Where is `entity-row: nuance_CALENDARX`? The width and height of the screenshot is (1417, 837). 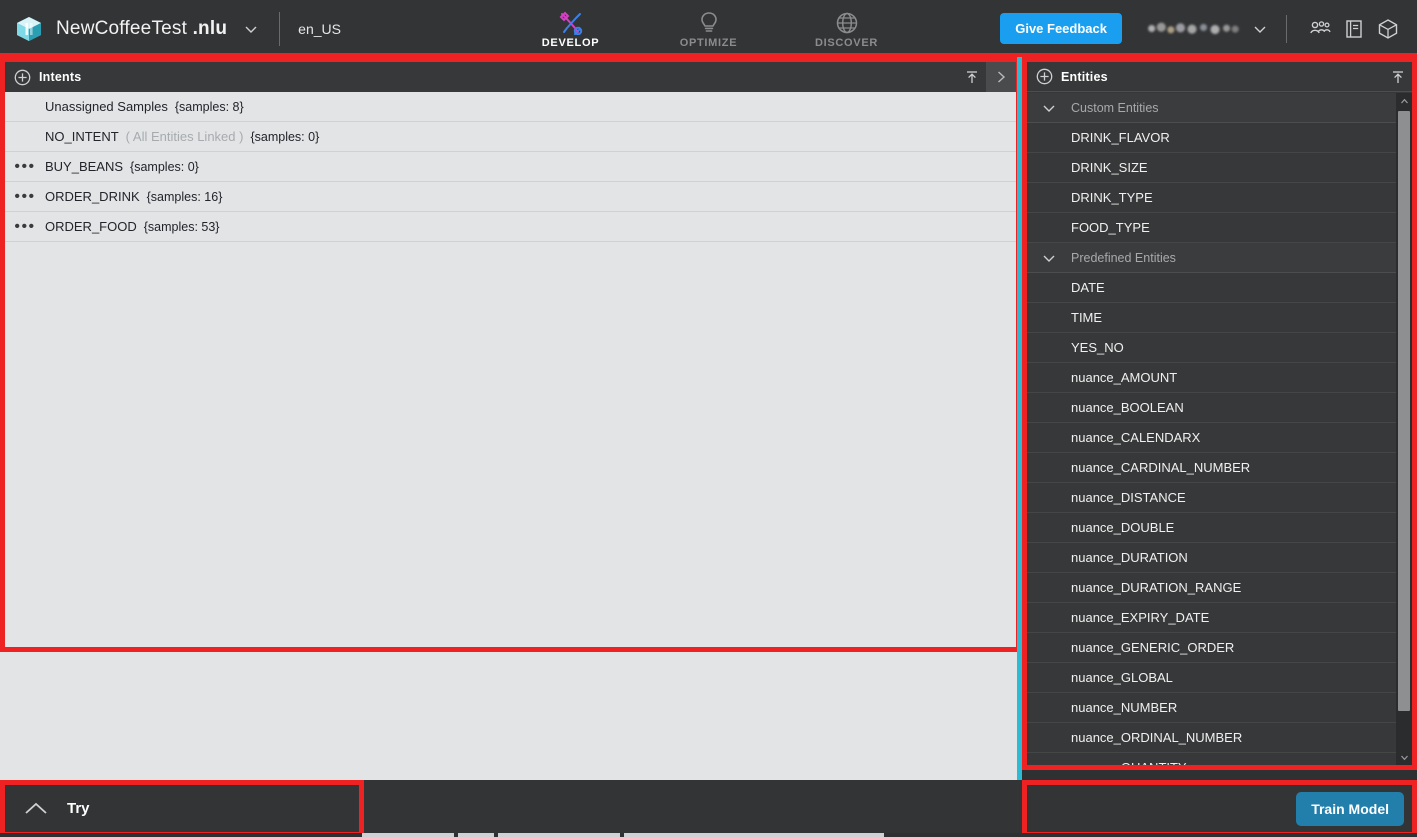 entity-row: nuance_CALENDARX is located at coordinates (1219, 438).